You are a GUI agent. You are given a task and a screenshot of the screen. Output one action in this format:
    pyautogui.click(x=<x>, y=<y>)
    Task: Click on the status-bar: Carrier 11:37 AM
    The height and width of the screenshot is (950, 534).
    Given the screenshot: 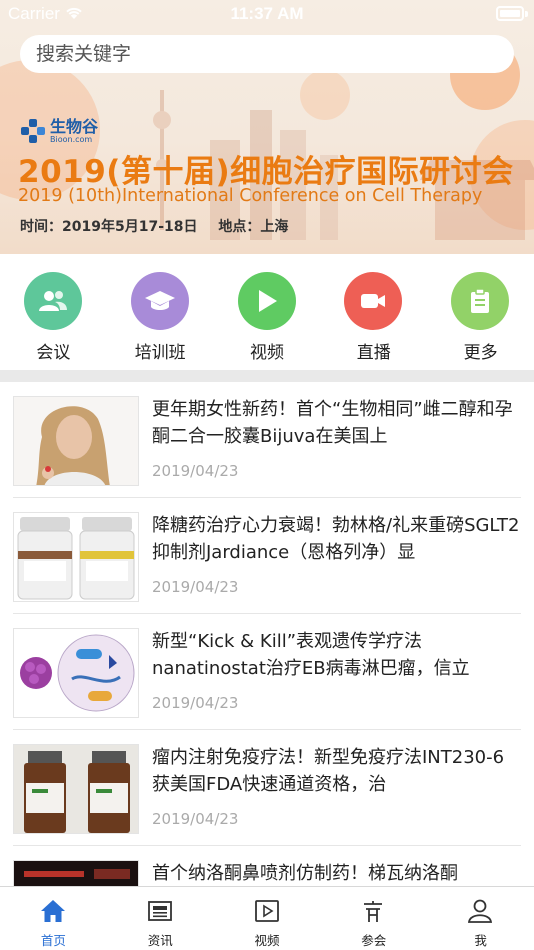 What is the action you would take?
    pyautogui.click(x=267, y=14)
    